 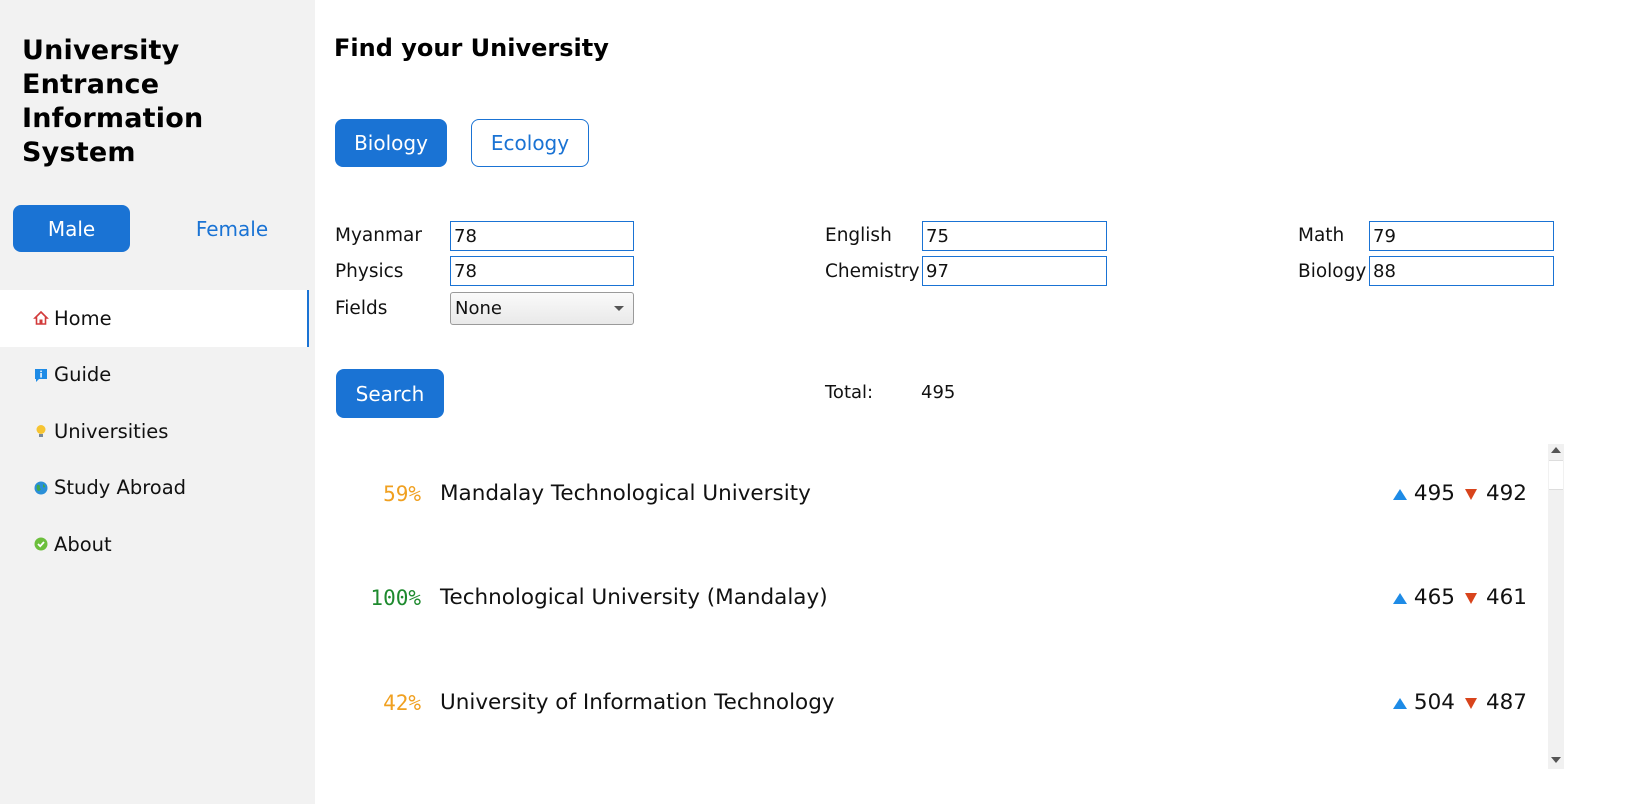 I want to click on field-ecology-button: Ecology, so click(x=530, y=143).